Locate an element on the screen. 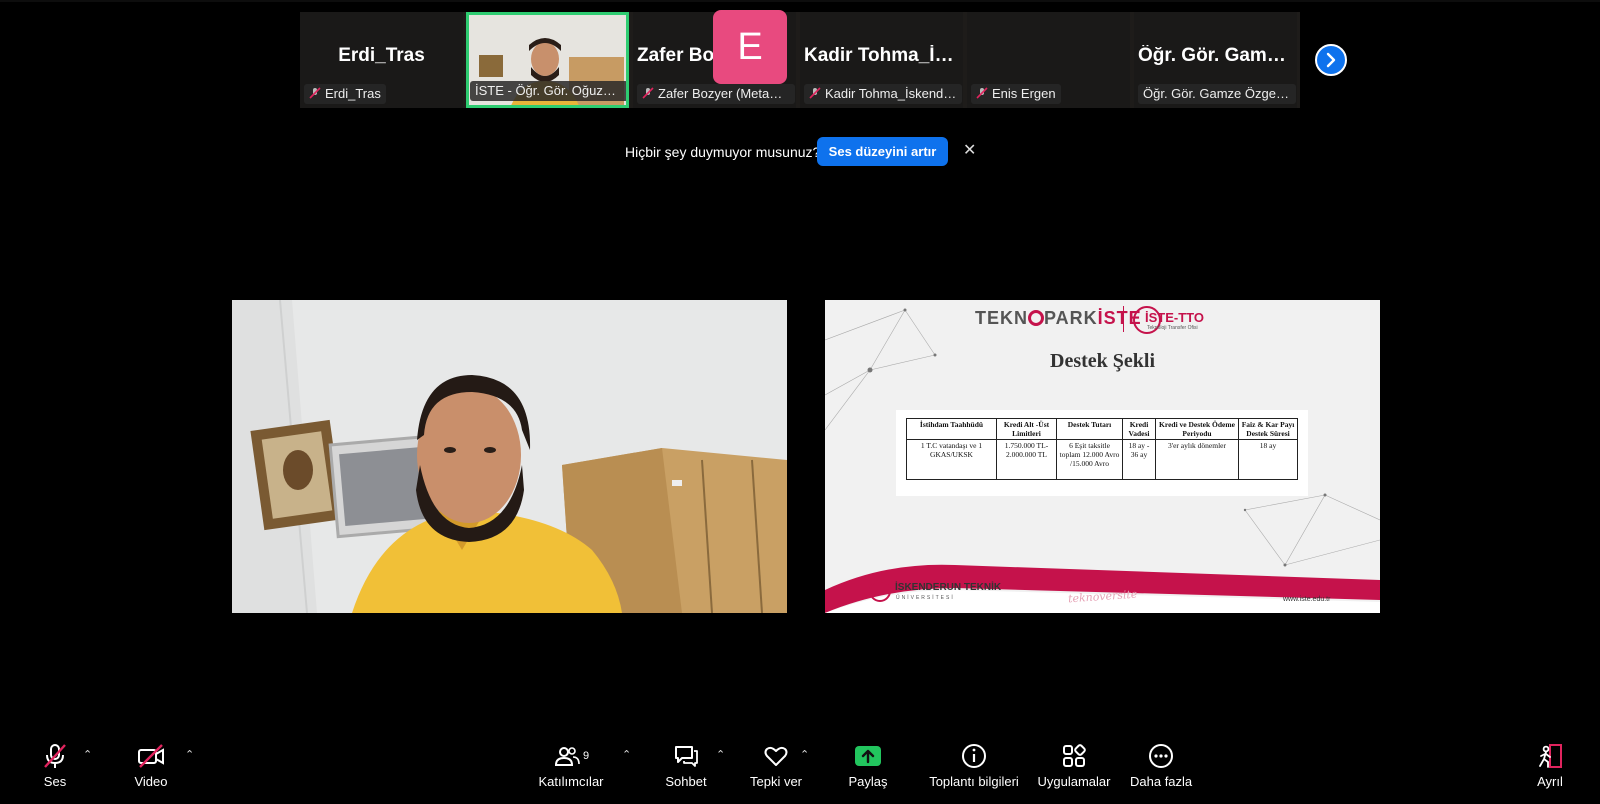 The width and height of the screenshot is (1600, 804). apps-button: Uygulamalar is located at coordinates (1074, 772).